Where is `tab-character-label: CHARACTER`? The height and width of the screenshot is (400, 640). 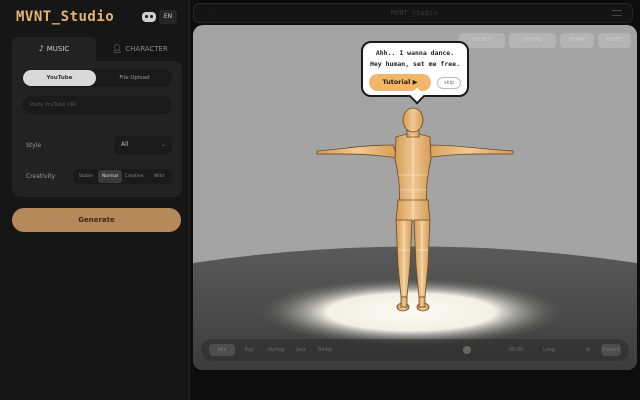
tab-character-label: CHARACTER is located at coordinates (146, 49).